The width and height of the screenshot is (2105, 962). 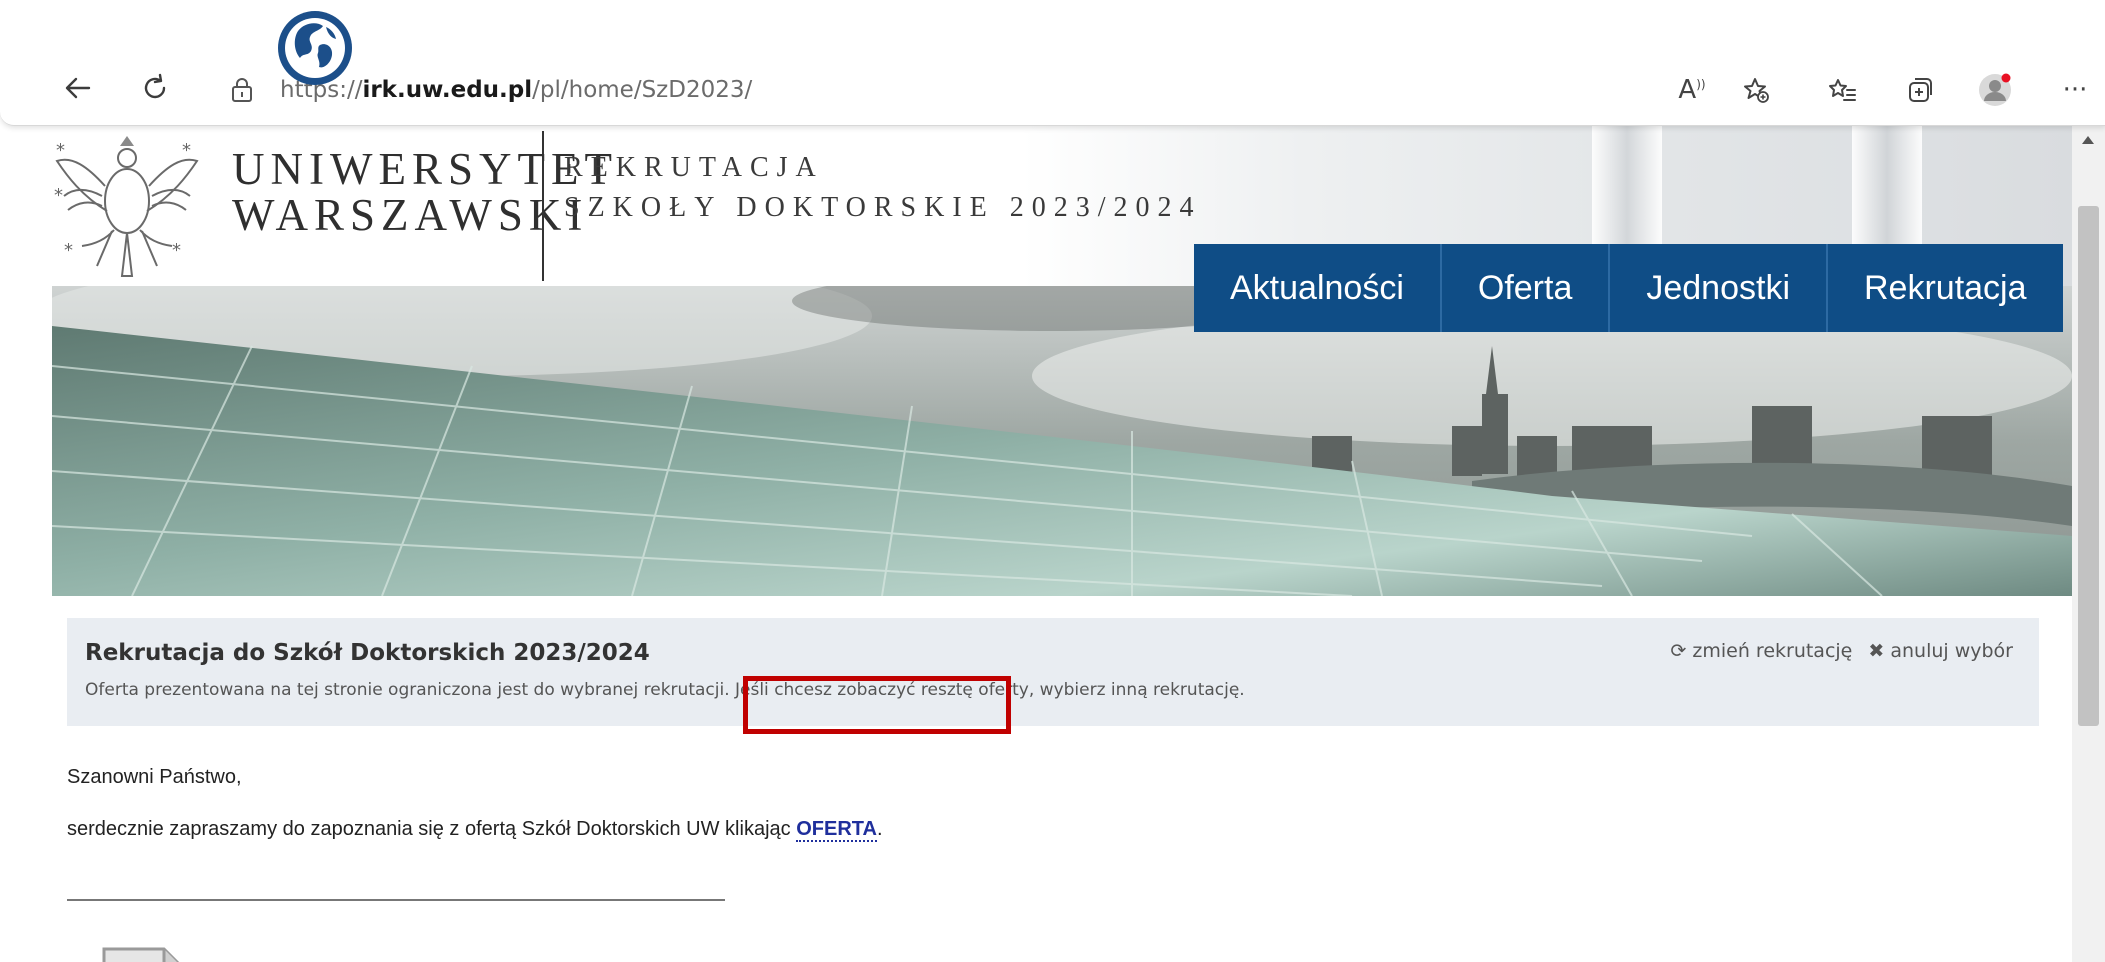 What do you see at coordinates (883, 188) in the screenshot?
I see `recruitment-title: REKRUTACJA SZKOŁY DOKTORSKIE 2023/2024` at bounding box center [883, 188].